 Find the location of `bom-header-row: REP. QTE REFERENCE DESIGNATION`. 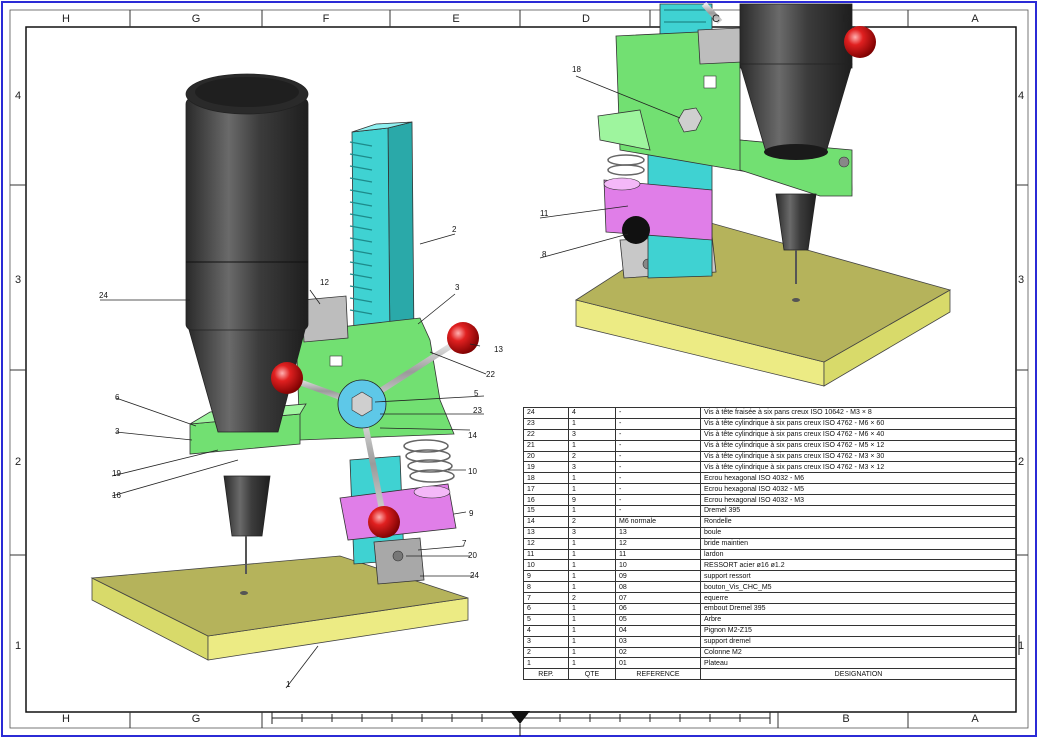

bom-header-row: REP. QTE REFERENCE DESIGNATION is located at coordinates (770, 674).